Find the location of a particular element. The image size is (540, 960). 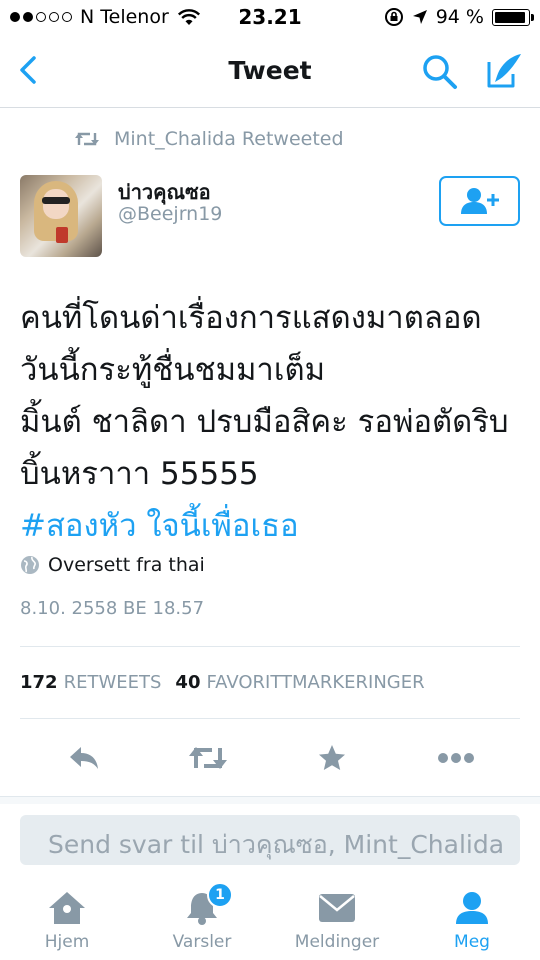

reply-icon is located at coordinates (84, 758).